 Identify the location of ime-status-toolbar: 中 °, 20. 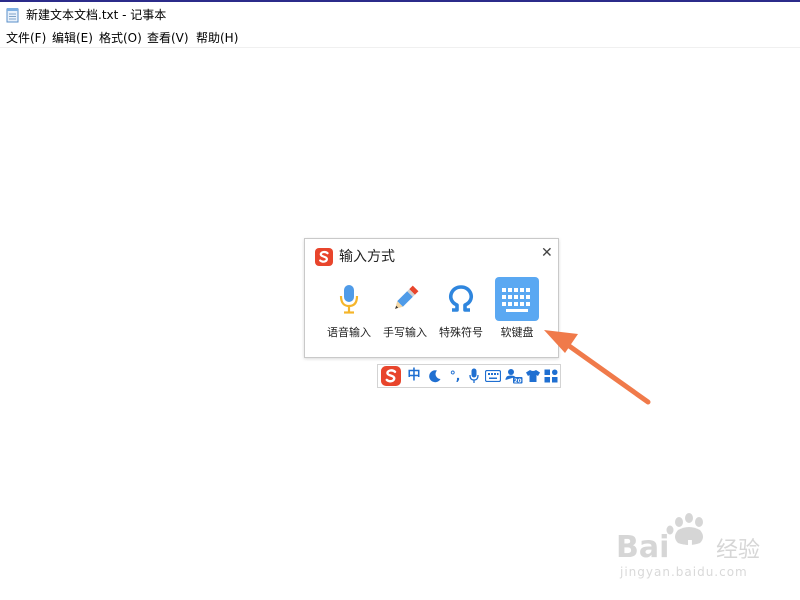
(469, 376).